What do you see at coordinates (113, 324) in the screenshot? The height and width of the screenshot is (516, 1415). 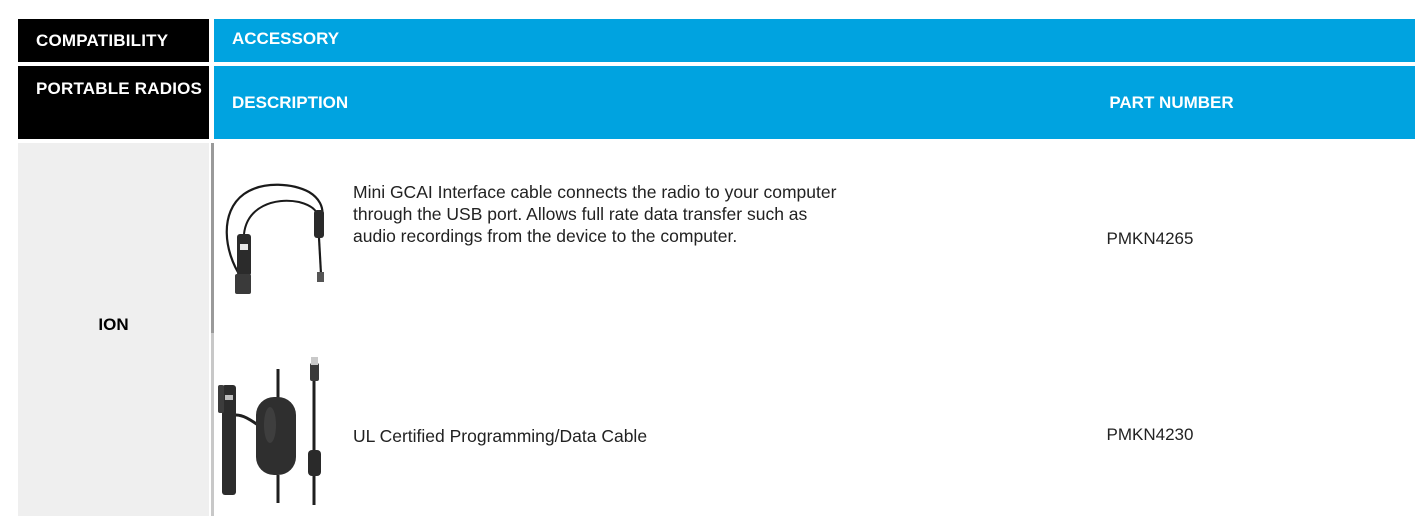 I see `radio-model-label: ION` at bounding box center [113, 324].